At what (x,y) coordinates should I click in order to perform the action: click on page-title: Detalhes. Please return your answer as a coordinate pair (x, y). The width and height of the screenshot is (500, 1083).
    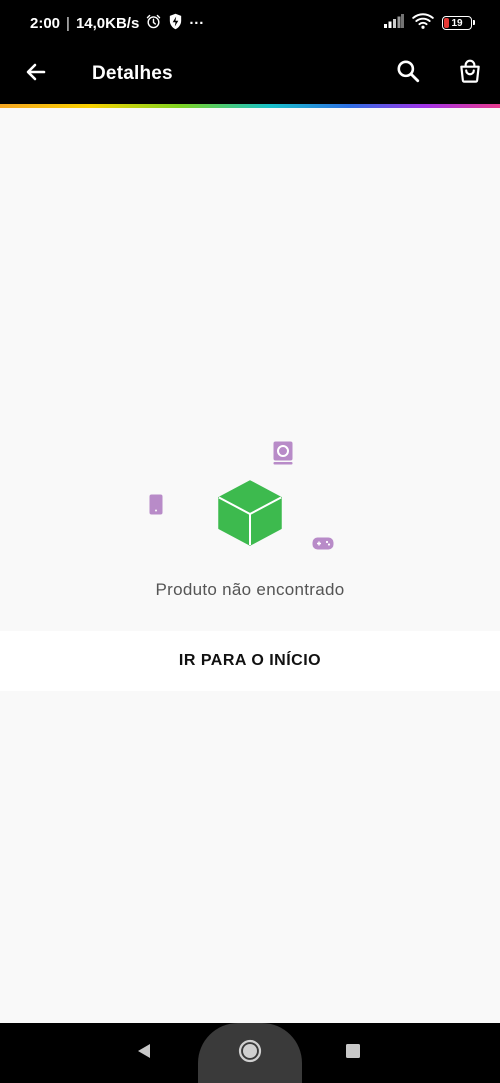
    Looking at the image, I should click on (132, 73).